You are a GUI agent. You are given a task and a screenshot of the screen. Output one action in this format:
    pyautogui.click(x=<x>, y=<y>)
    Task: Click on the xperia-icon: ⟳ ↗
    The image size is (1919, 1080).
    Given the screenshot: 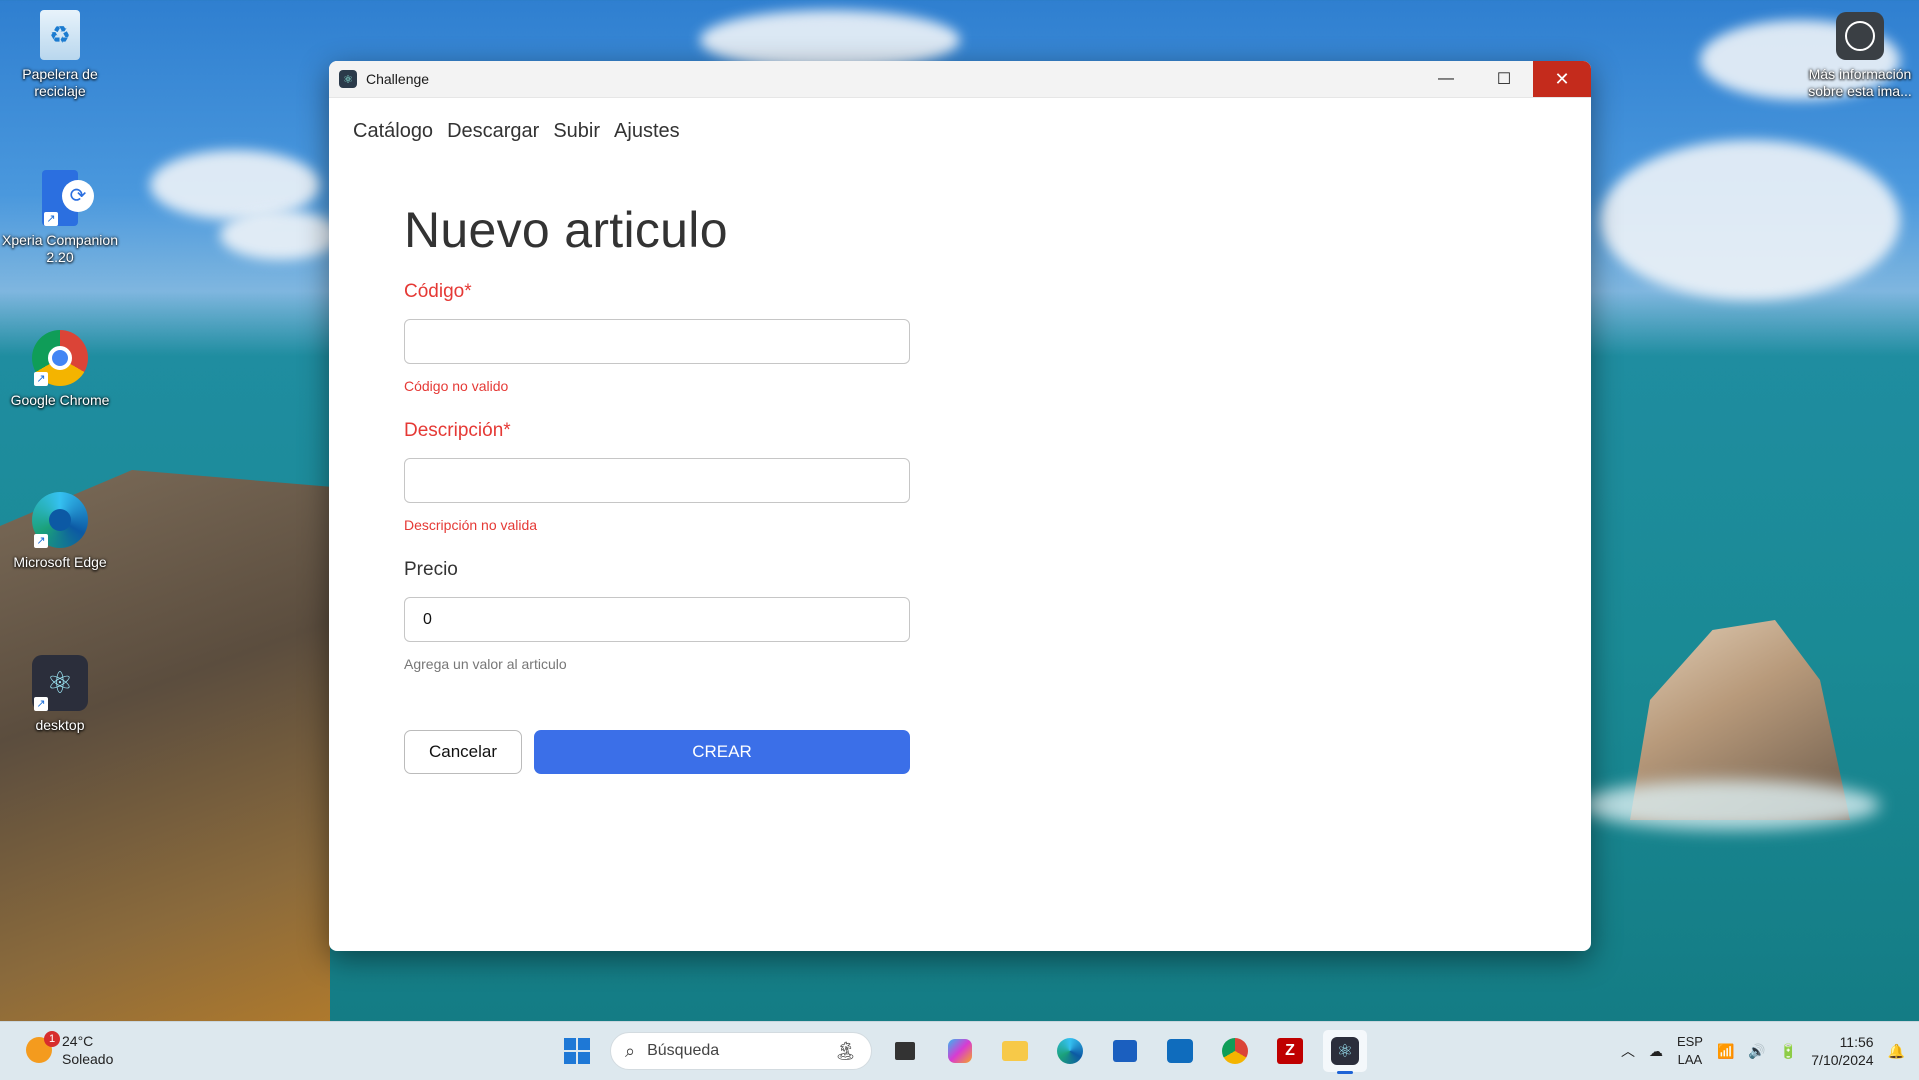 What is the action you would take?
    pyautogui.click(x=68, y=198)
    